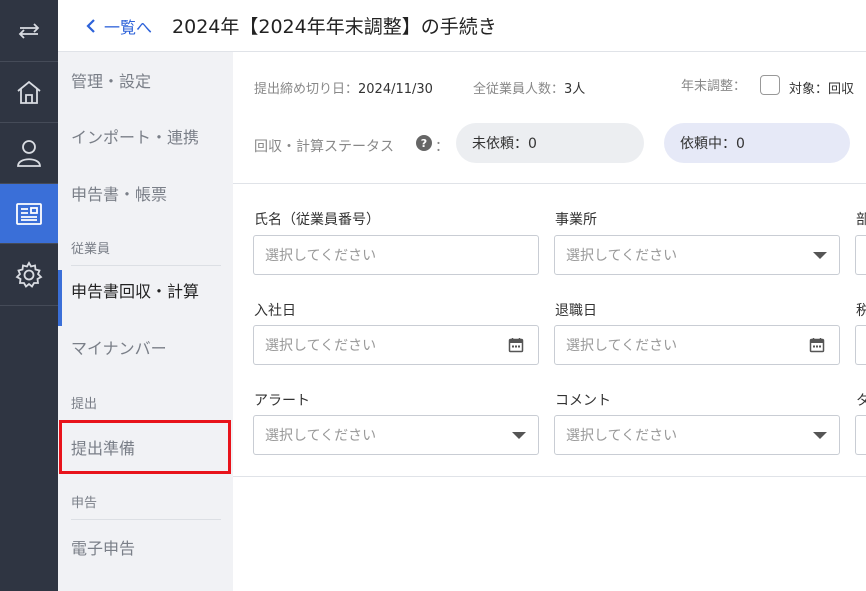 Image resolution: width=866 pixels, height=591 pixels. I want to click on sidebar-section-employees: 従業員, so click(146, 252).